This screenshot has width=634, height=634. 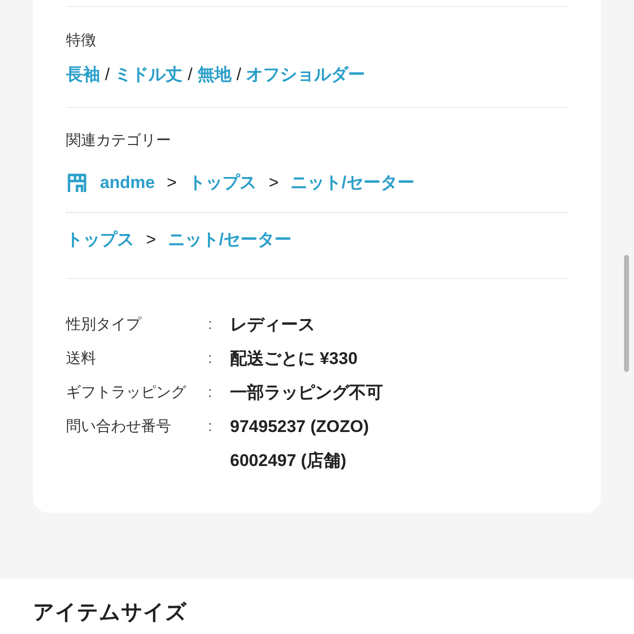 What do you see at coordinates (83, 75) in the screenshot?
I see `feature-link: 長袖` at bounding box center [83, 75].